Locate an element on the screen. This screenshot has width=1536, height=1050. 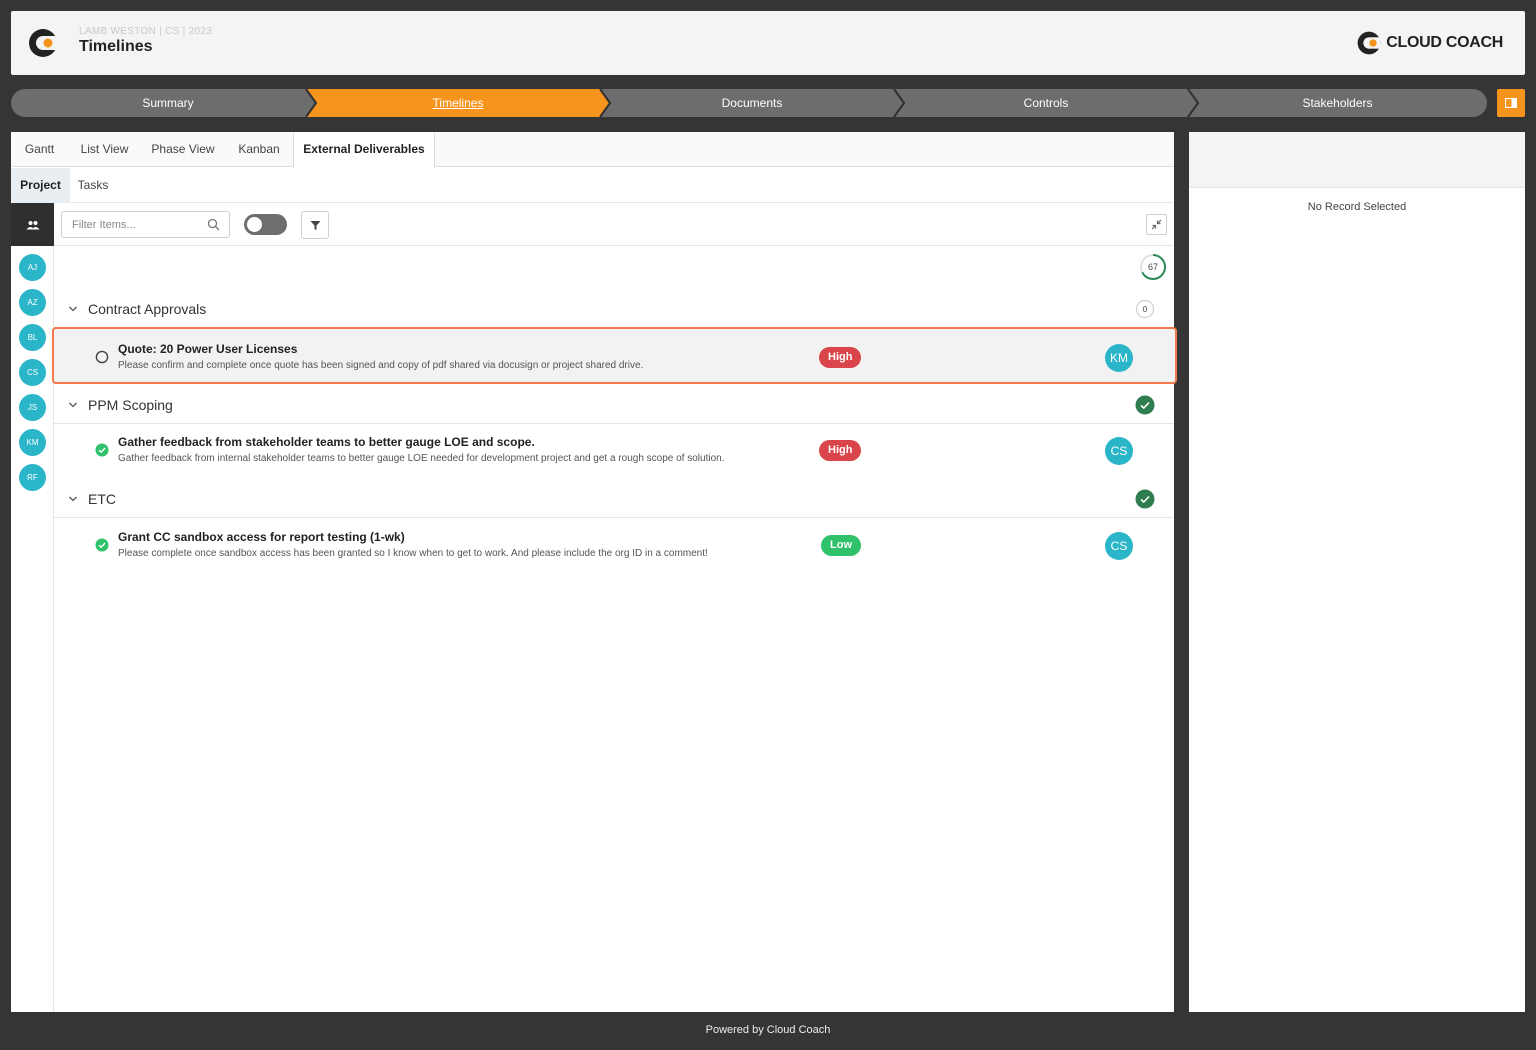
person-avatar: AJ is located at coordinates (32, 267).